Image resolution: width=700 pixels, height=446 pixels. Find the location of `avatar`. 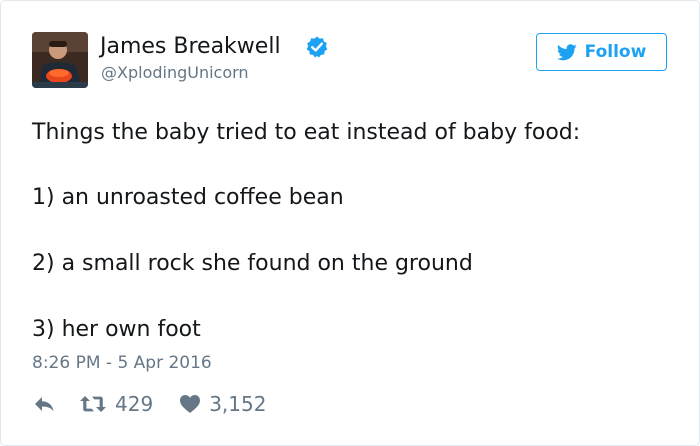

avatar is located at coordinates (60, 60).